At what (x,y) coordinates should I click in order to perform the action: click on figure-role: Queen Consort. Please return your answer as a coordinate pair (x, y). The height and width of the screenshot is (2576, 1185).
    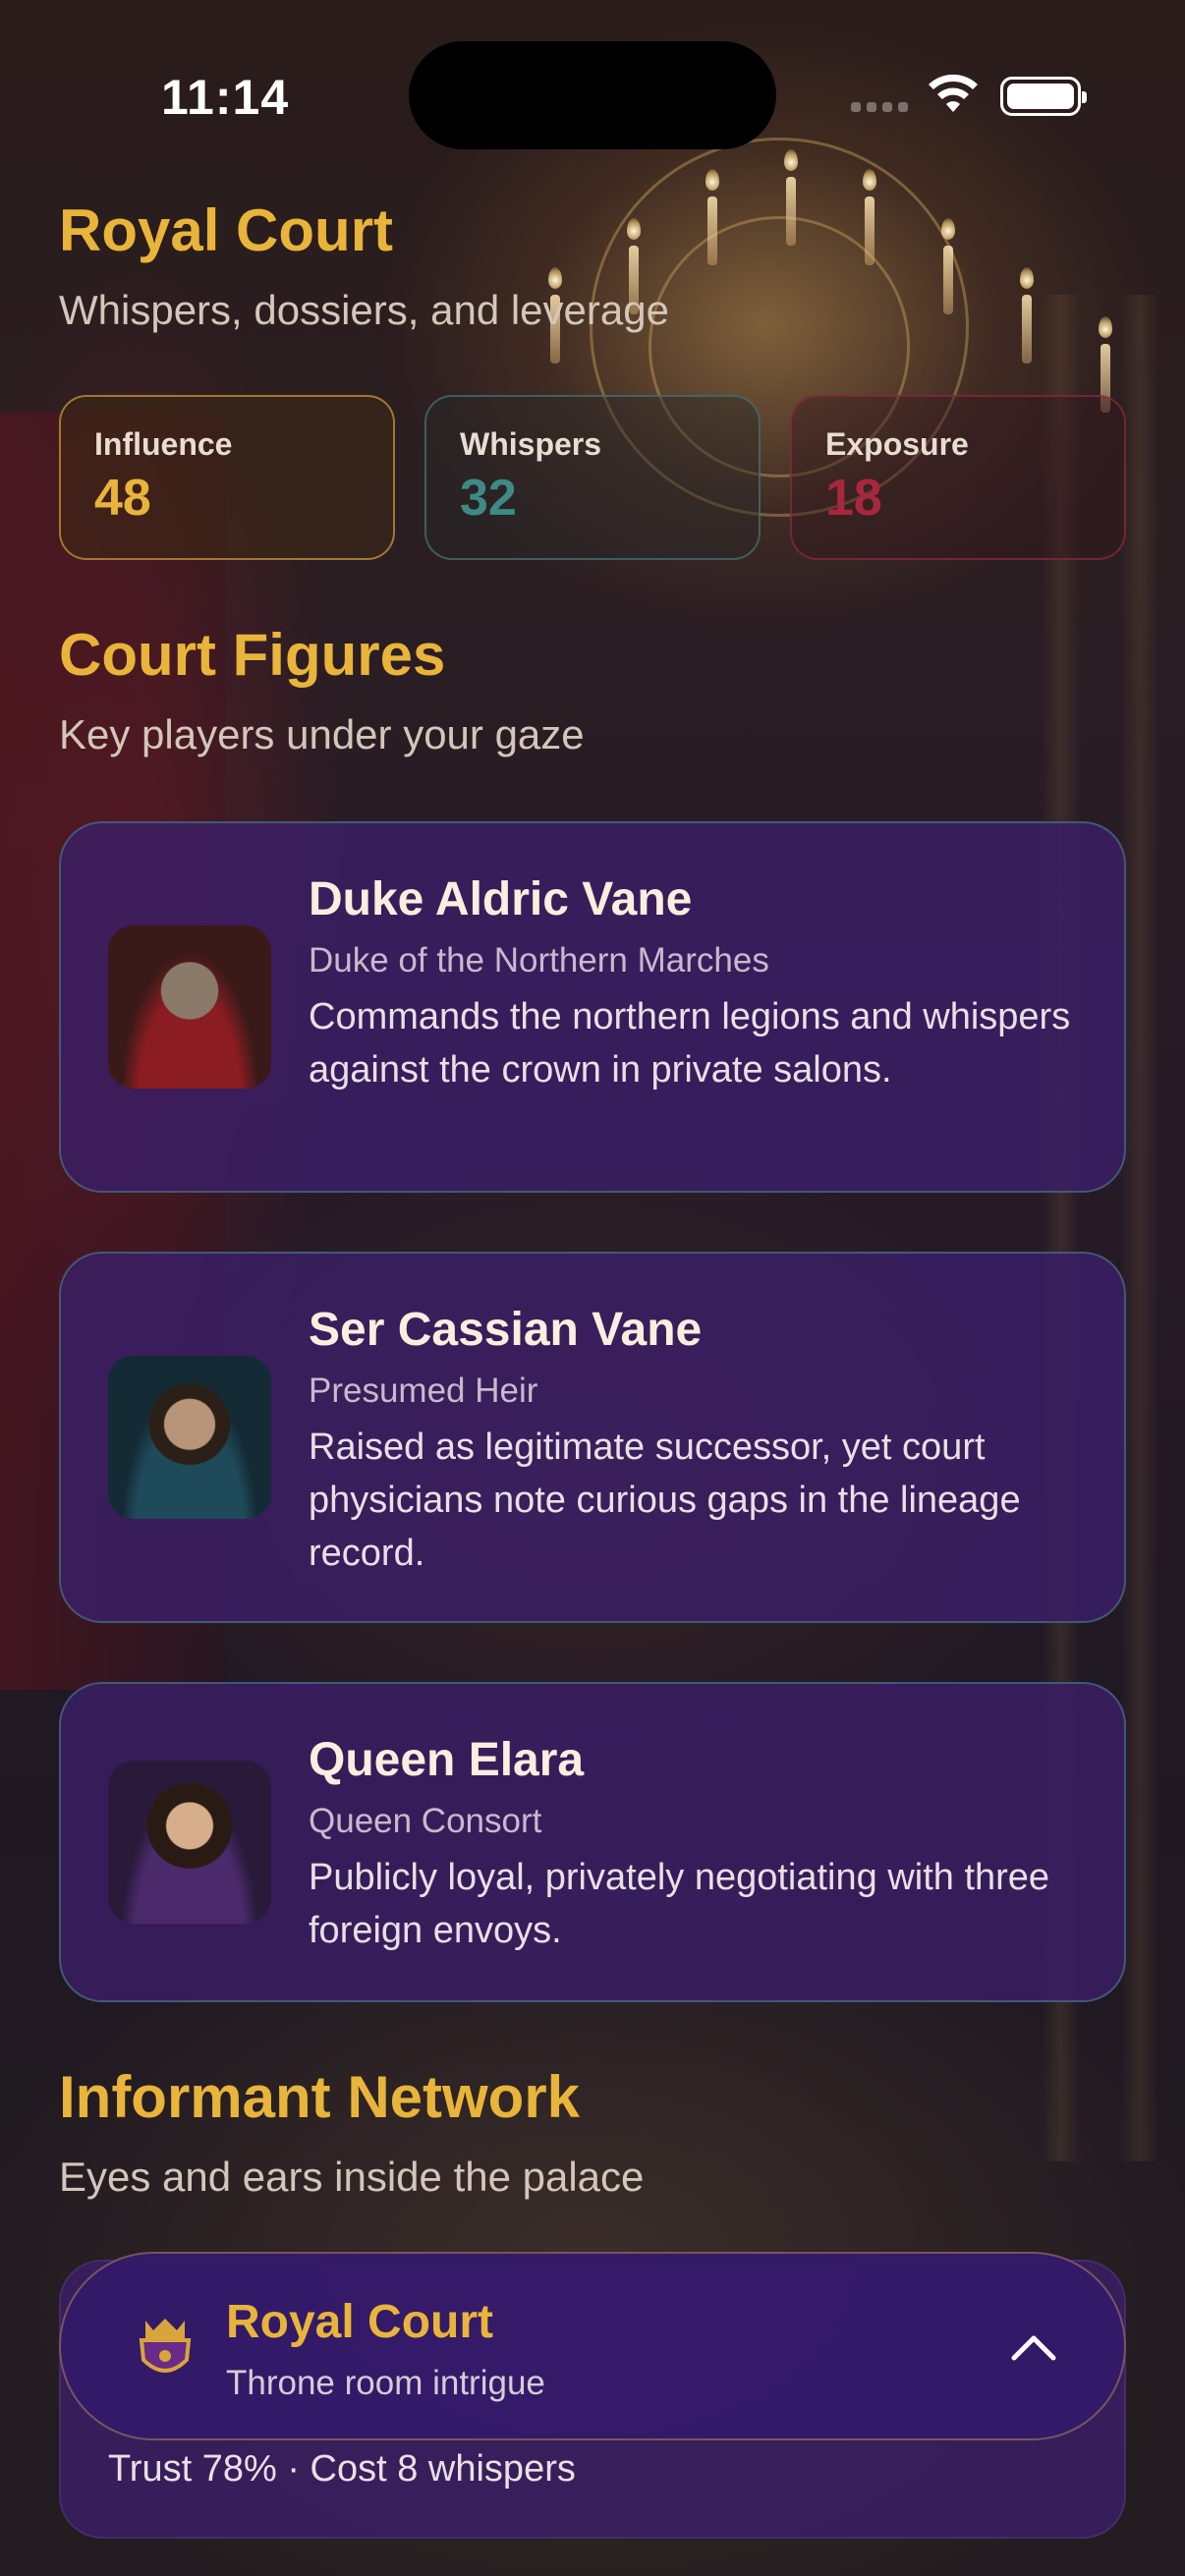
    Looking at the image, I should click on (426, 1821).